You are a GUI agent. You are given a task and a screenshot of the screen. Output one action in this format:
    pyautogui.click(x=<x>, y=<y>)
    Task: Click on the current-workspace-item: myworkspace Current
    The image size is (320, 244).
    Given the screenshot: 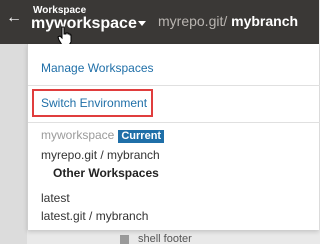 What is the action you would take?
    pyautogui.click(x=103, y=135)
    